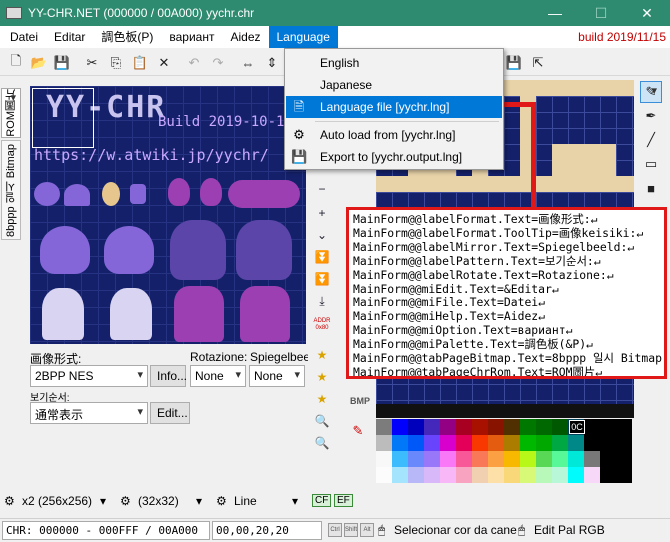 This screenshot has width=670, height=542. I want to click on export-icon: ⇱, so click(538, 63).